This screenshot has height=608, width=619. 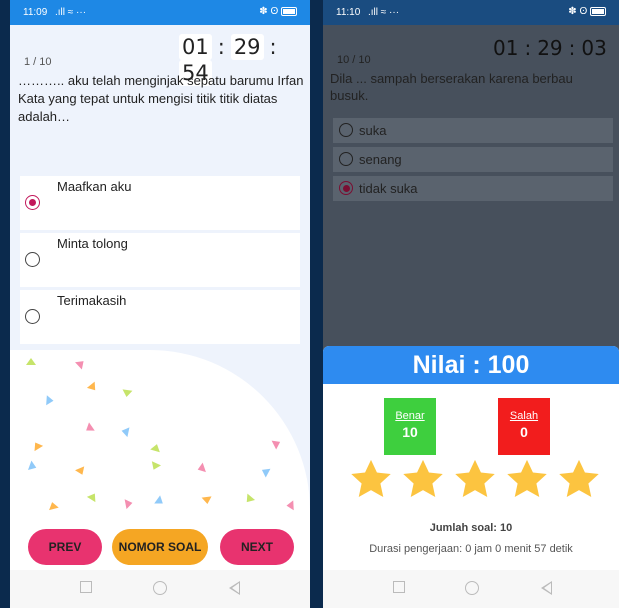 I want to click on score-title: Nilai : 100, so click(x=471, y=365).